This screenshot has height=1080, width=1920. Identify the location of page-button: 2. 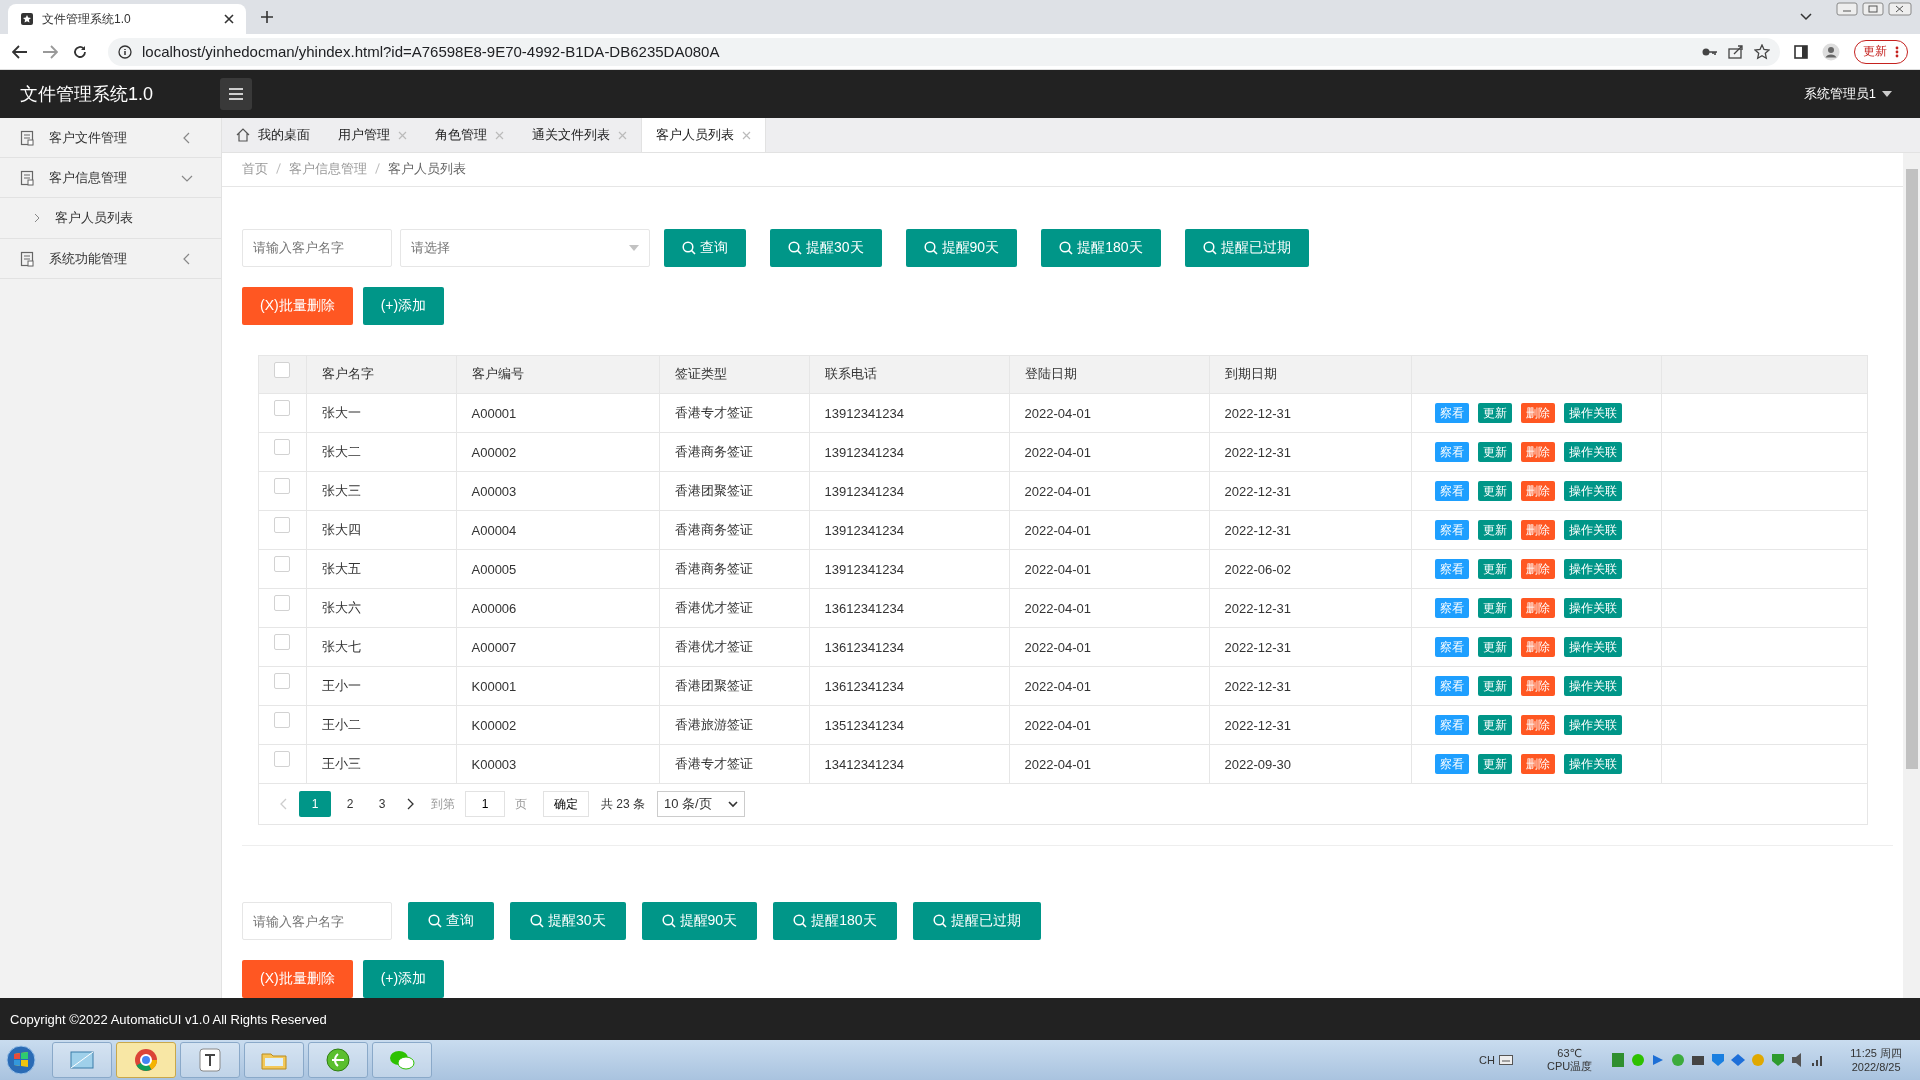
(350, 804).